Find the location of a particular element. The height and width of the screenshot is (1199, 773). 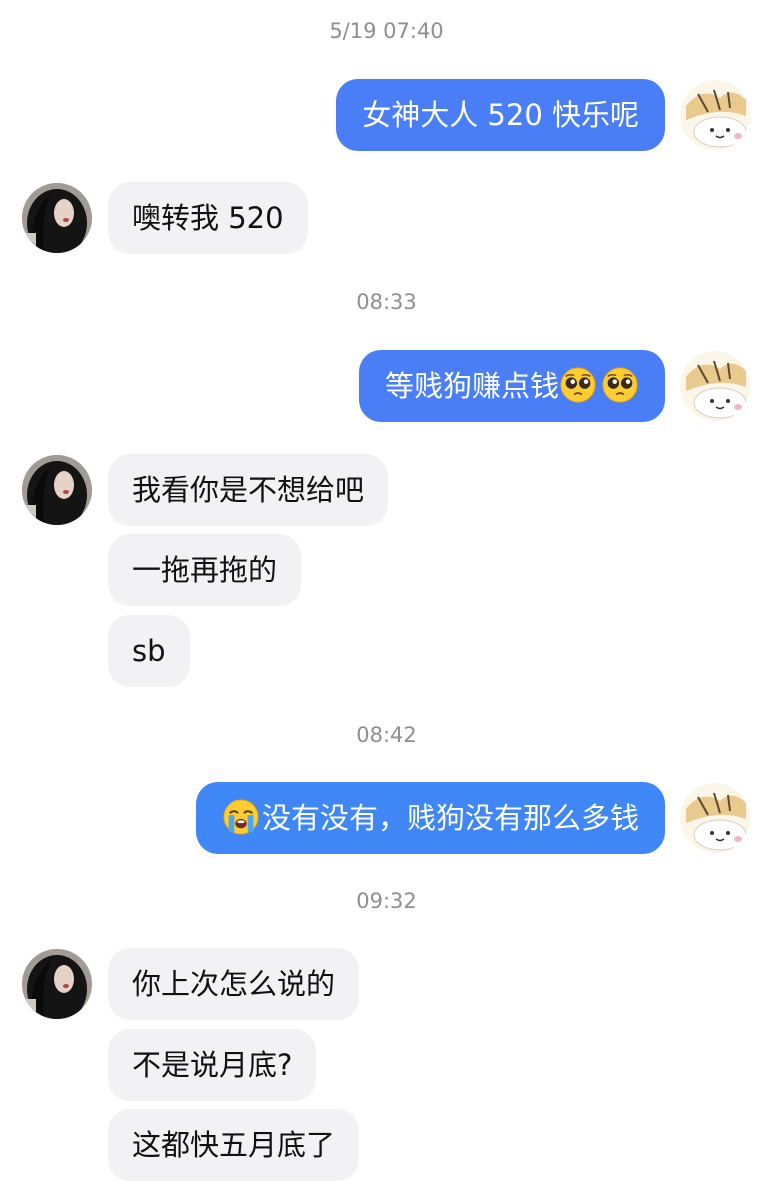

message-text: 没有没有，贱狗没有那么多钱 is located at coordinates (450, 818).